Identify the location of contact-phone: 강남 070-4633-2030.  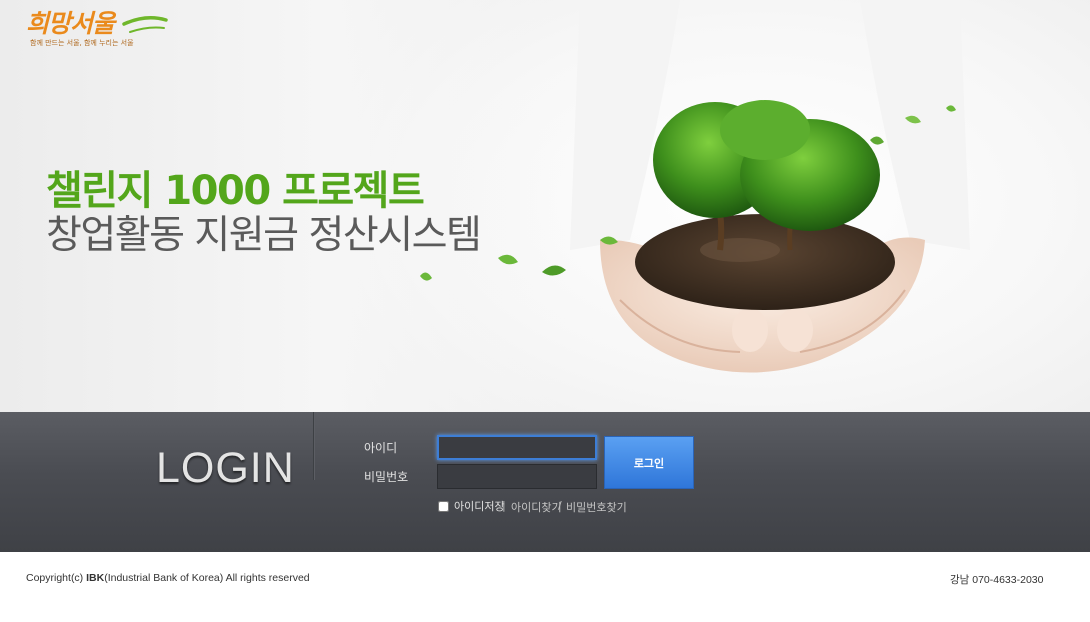
(997, 580).